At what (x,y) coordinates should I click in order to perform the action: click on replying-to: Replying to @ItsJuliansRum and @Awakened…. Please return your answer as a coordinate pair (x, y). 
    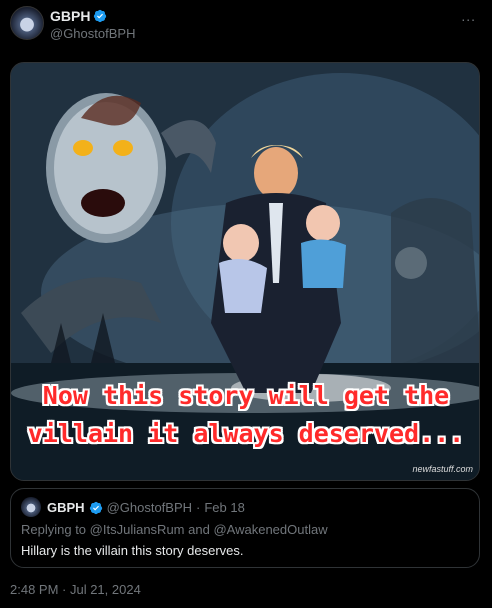
    Looking at the image, I should click on (174, 529).